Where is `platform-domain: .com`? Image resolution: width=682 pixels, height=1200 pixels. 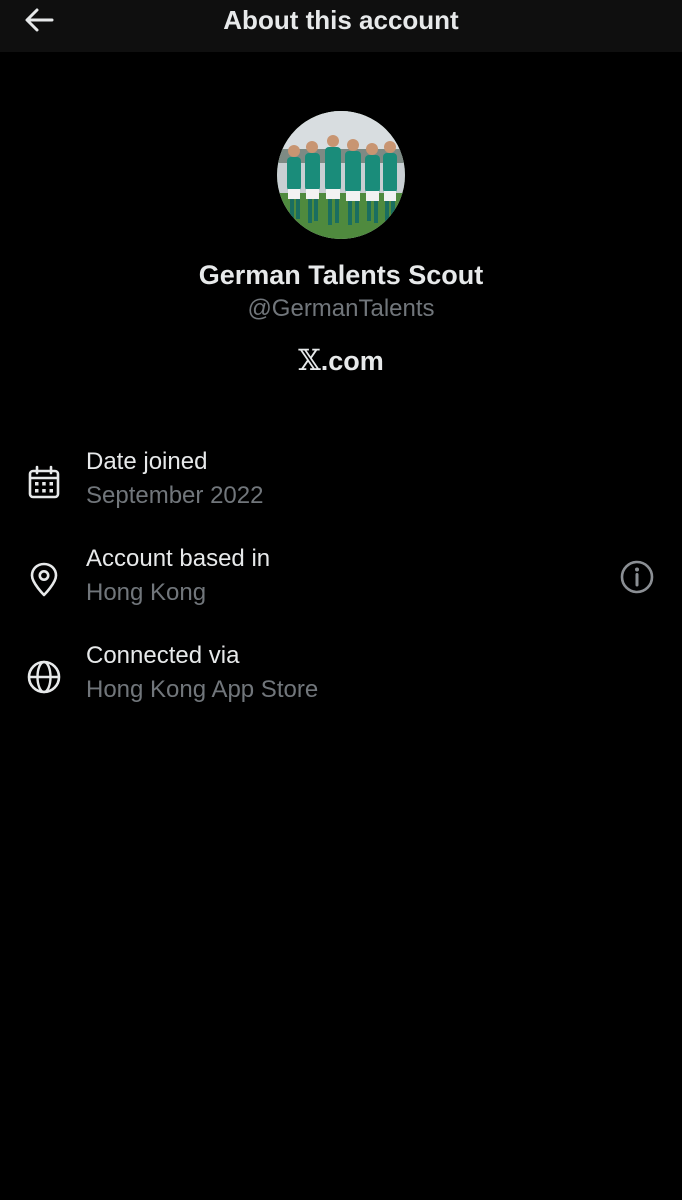 platform-domain: .com is located at coordinates (352, 361).